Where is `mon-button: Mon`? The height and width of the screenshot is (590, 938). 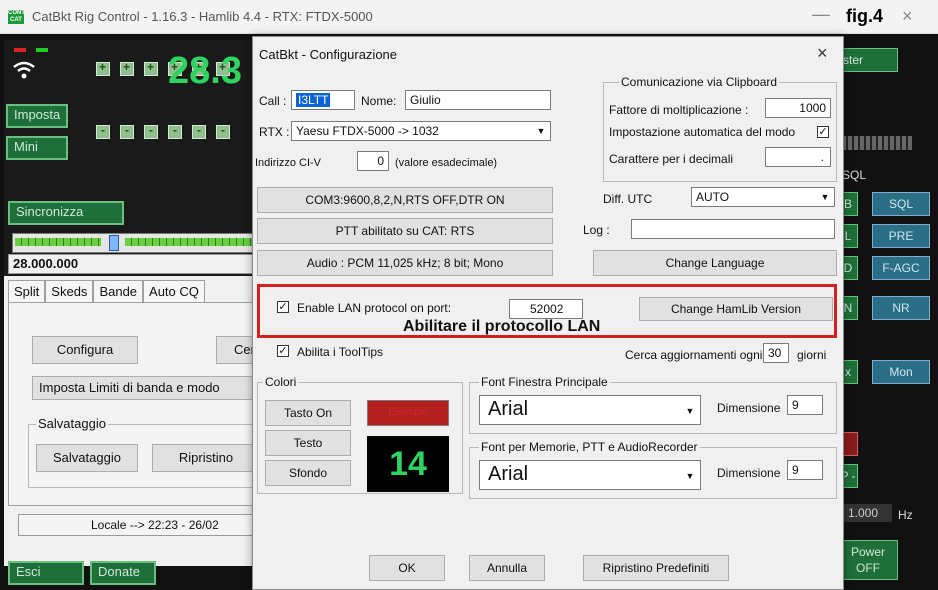
mon-button: Mon is located at coordinates (901, 372).